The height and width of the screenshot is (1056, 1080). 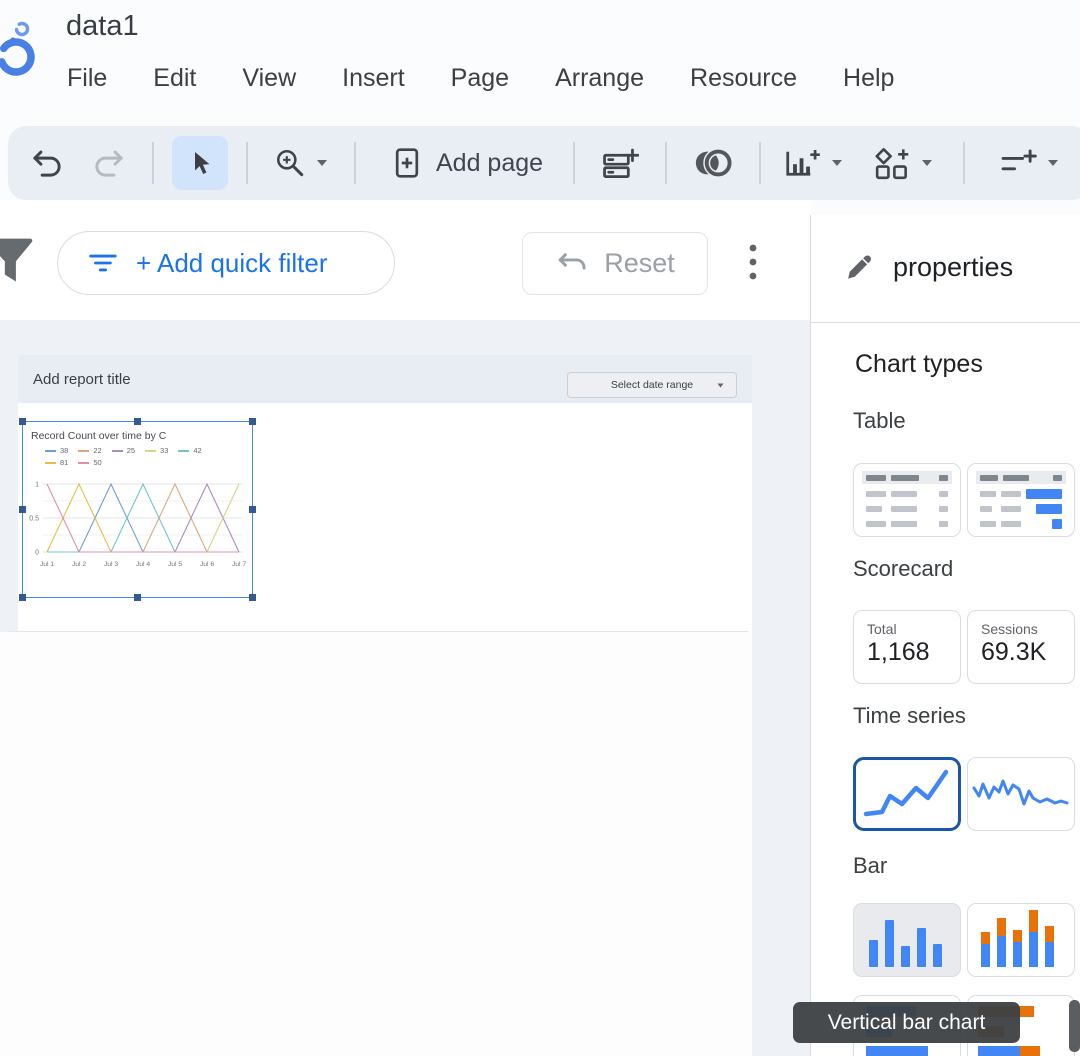 What do you see at coordinates (64, 450) in the screenshot?
I see `legend-label: 38` at bounding box center [64, 450].